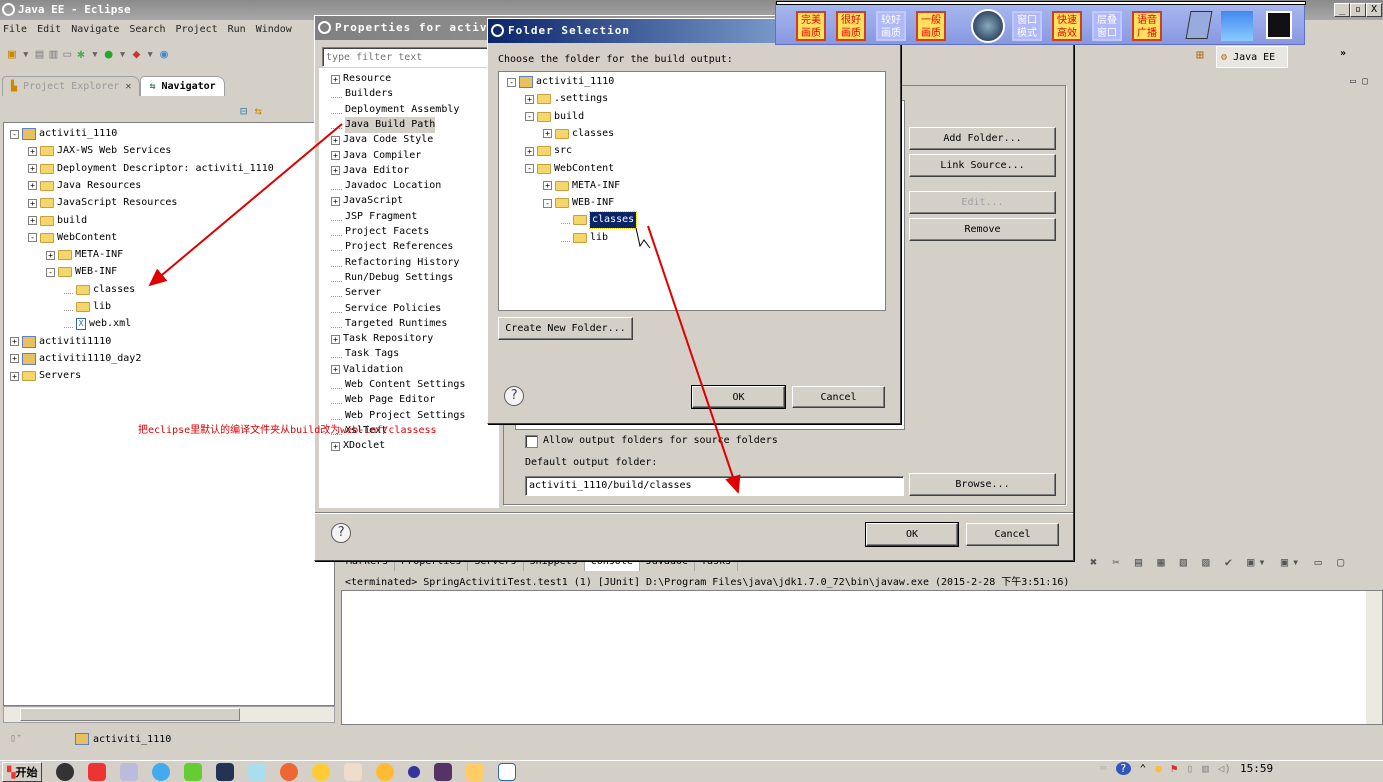 The width and height of the screenshot is (1383, 782). Describe the element at coordinates (560, 82) in the screenshot. I see `tree-item: - activiti_1110` at that location.